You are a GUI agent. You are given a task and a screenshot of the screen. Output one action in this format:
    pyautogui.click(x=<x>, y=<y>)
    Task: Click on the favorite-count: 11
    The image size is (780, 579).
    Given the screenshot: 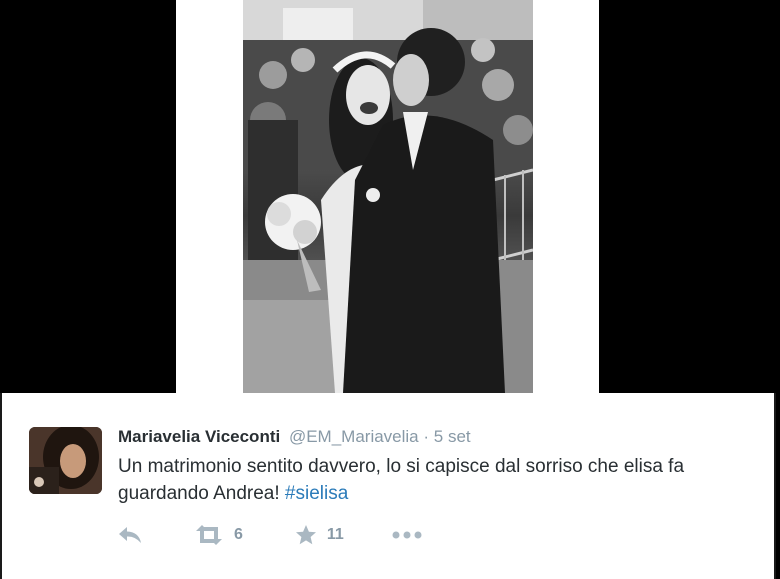 What is the action you would take?
    pyautogui.click(x=335, y=534)
    